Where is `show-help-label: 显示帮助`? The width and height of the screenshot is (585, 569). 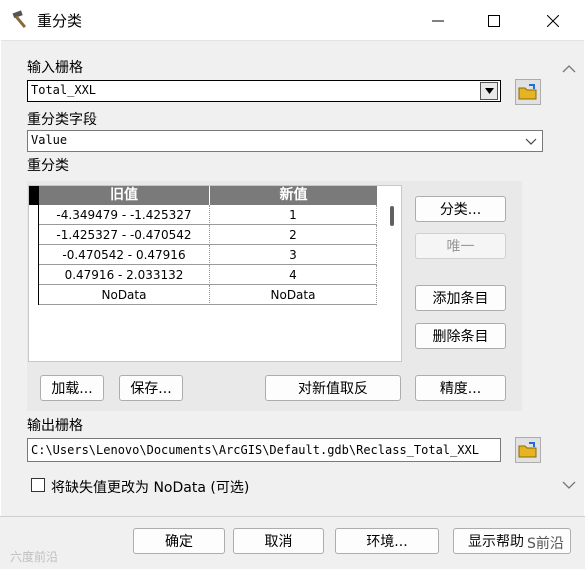 show-help-label: 显示帮助 is located at coordinates (496, 542).